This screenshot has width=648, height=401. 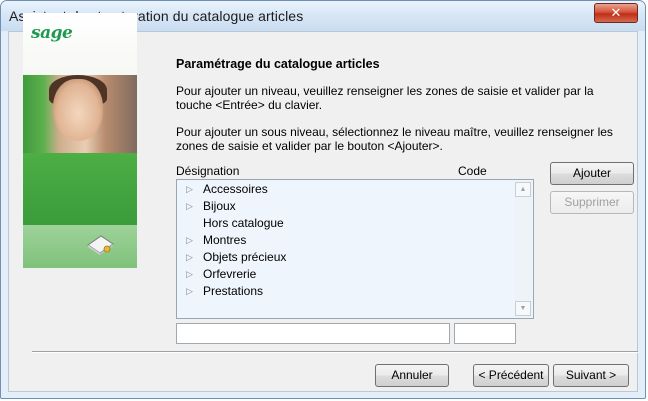 What do you see at coordinates (523, 308) in the screenshot?
I see `scroll-down-icon: ▼` at bounding box center [523, 308].